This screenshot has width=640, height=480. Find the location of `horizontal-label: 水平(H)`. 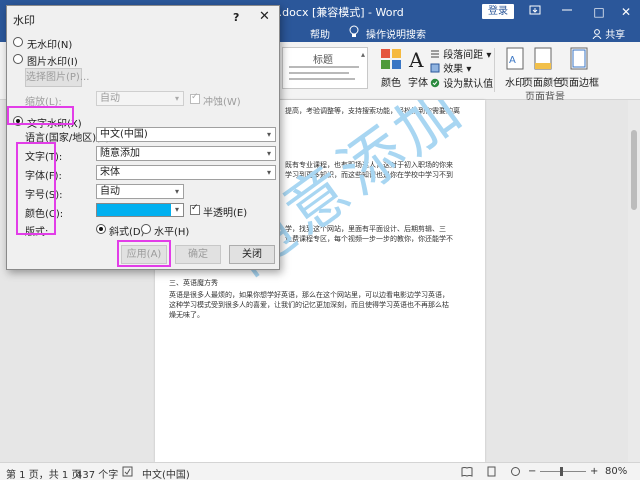

horizontal-label: 水平(H) is located at coordinates (171, 230).